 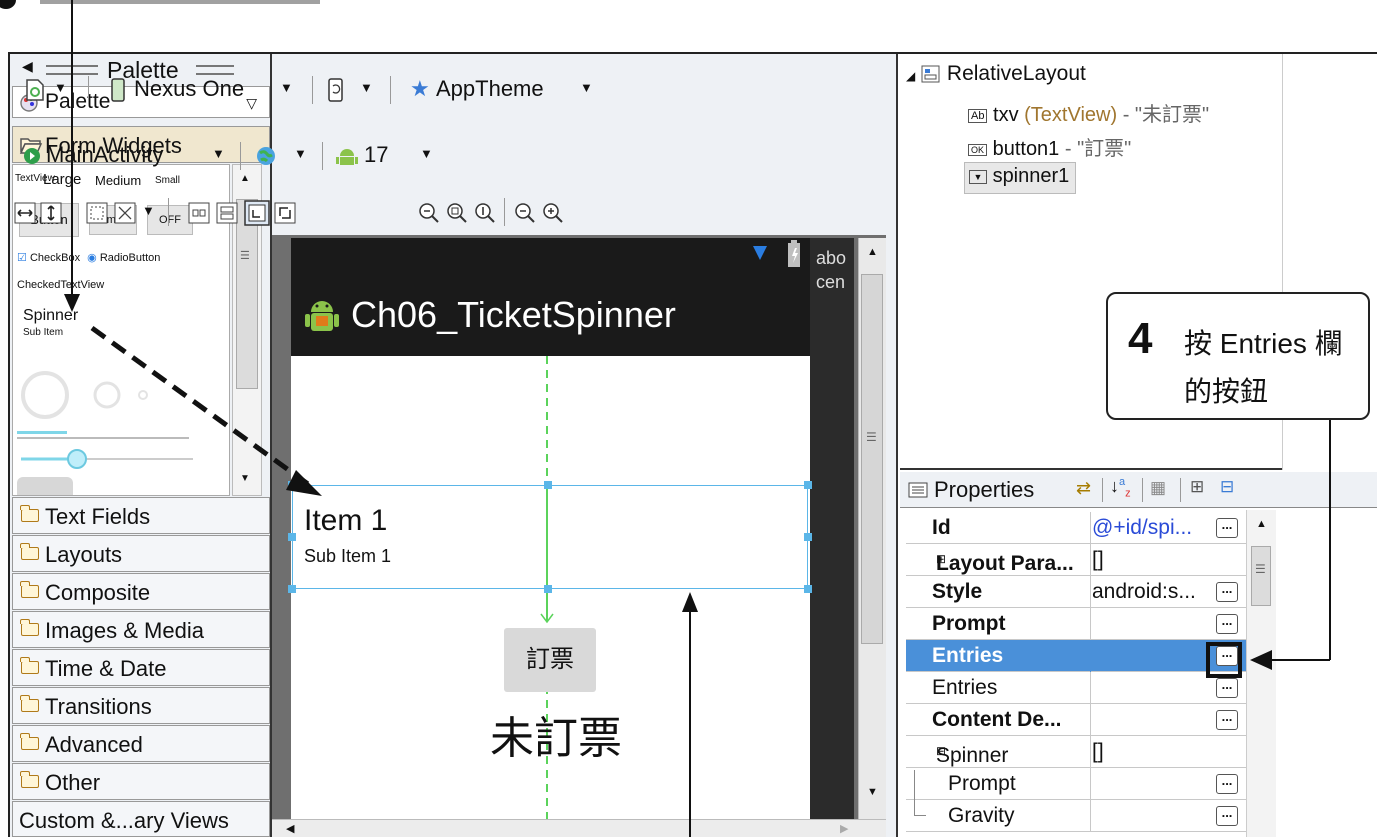 I want to click on widget-small-text: Small, so click(x=167, y=180).